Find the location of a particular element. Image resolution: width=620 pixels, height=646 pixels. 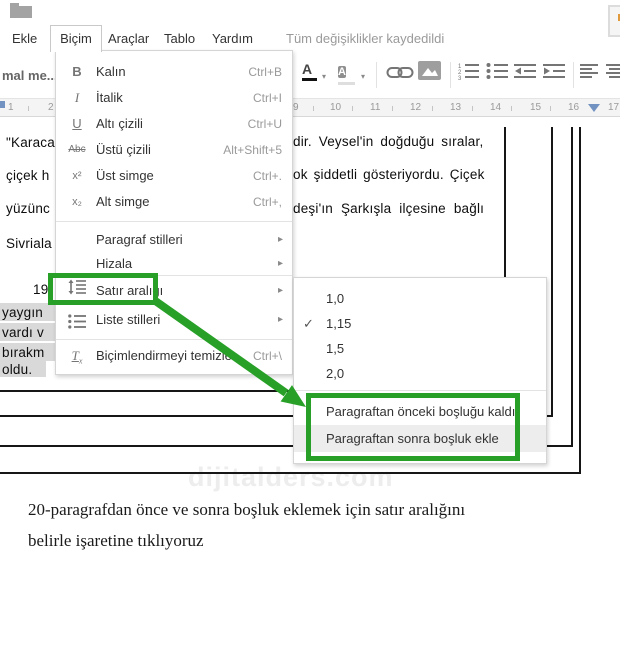

caption-line-2: belirle işaretine tıklıyoruz is located at coordinates (116, 540).